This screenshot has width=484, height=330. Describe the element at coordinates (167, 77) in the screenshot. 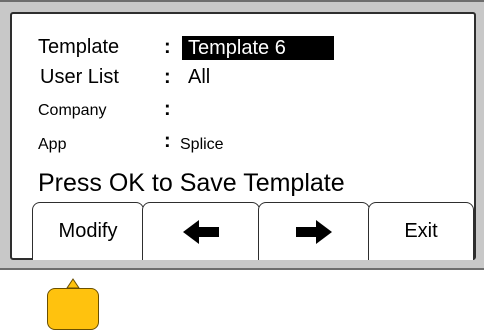

I see `user-list-colon: :` at that location.